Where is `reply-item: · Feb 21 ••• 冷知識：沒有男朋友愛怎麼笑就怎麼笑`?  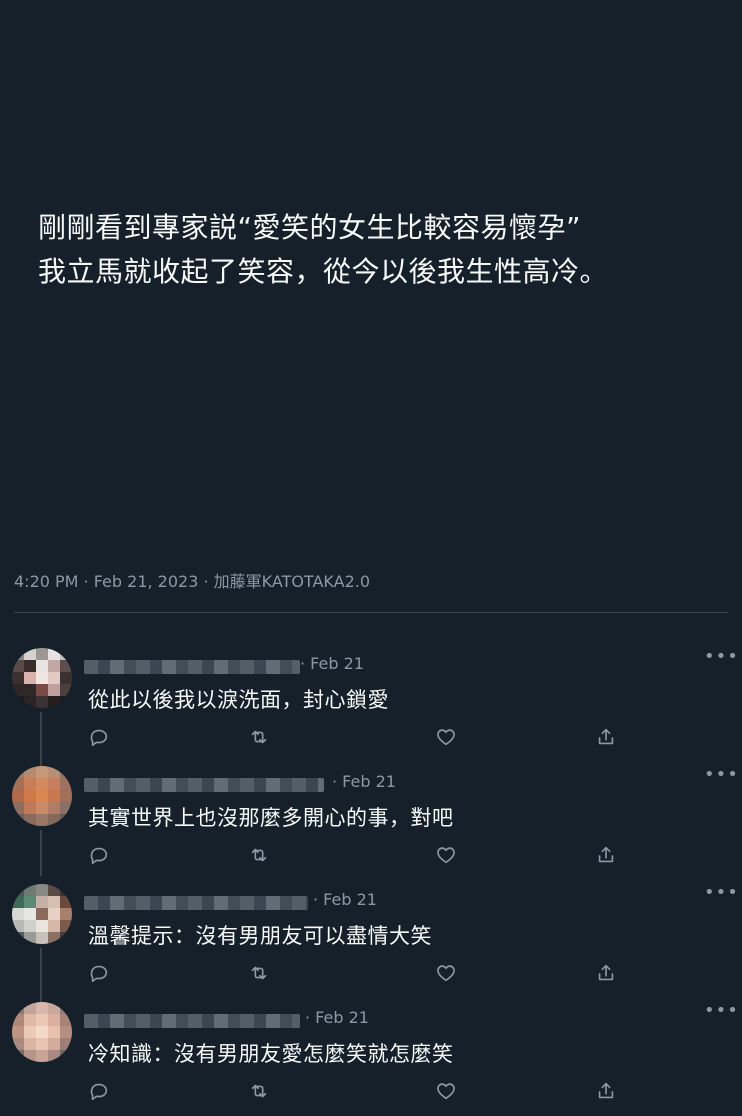 reply-item: · Feb 21 ••• 冷知識：沒有男朋友愛怎麼笑就怎麼笑 is located at coordinates (371, 1059).